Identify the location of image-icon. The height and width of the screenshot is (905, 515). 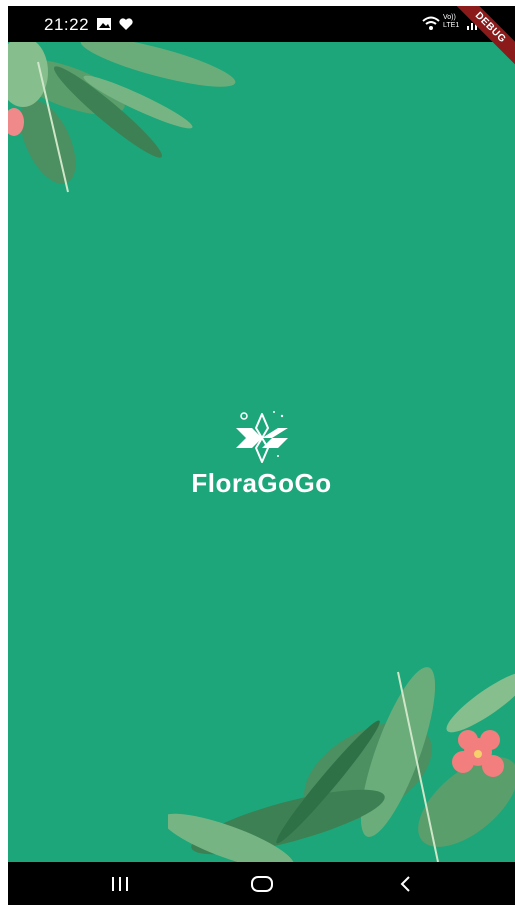
(104, 24).